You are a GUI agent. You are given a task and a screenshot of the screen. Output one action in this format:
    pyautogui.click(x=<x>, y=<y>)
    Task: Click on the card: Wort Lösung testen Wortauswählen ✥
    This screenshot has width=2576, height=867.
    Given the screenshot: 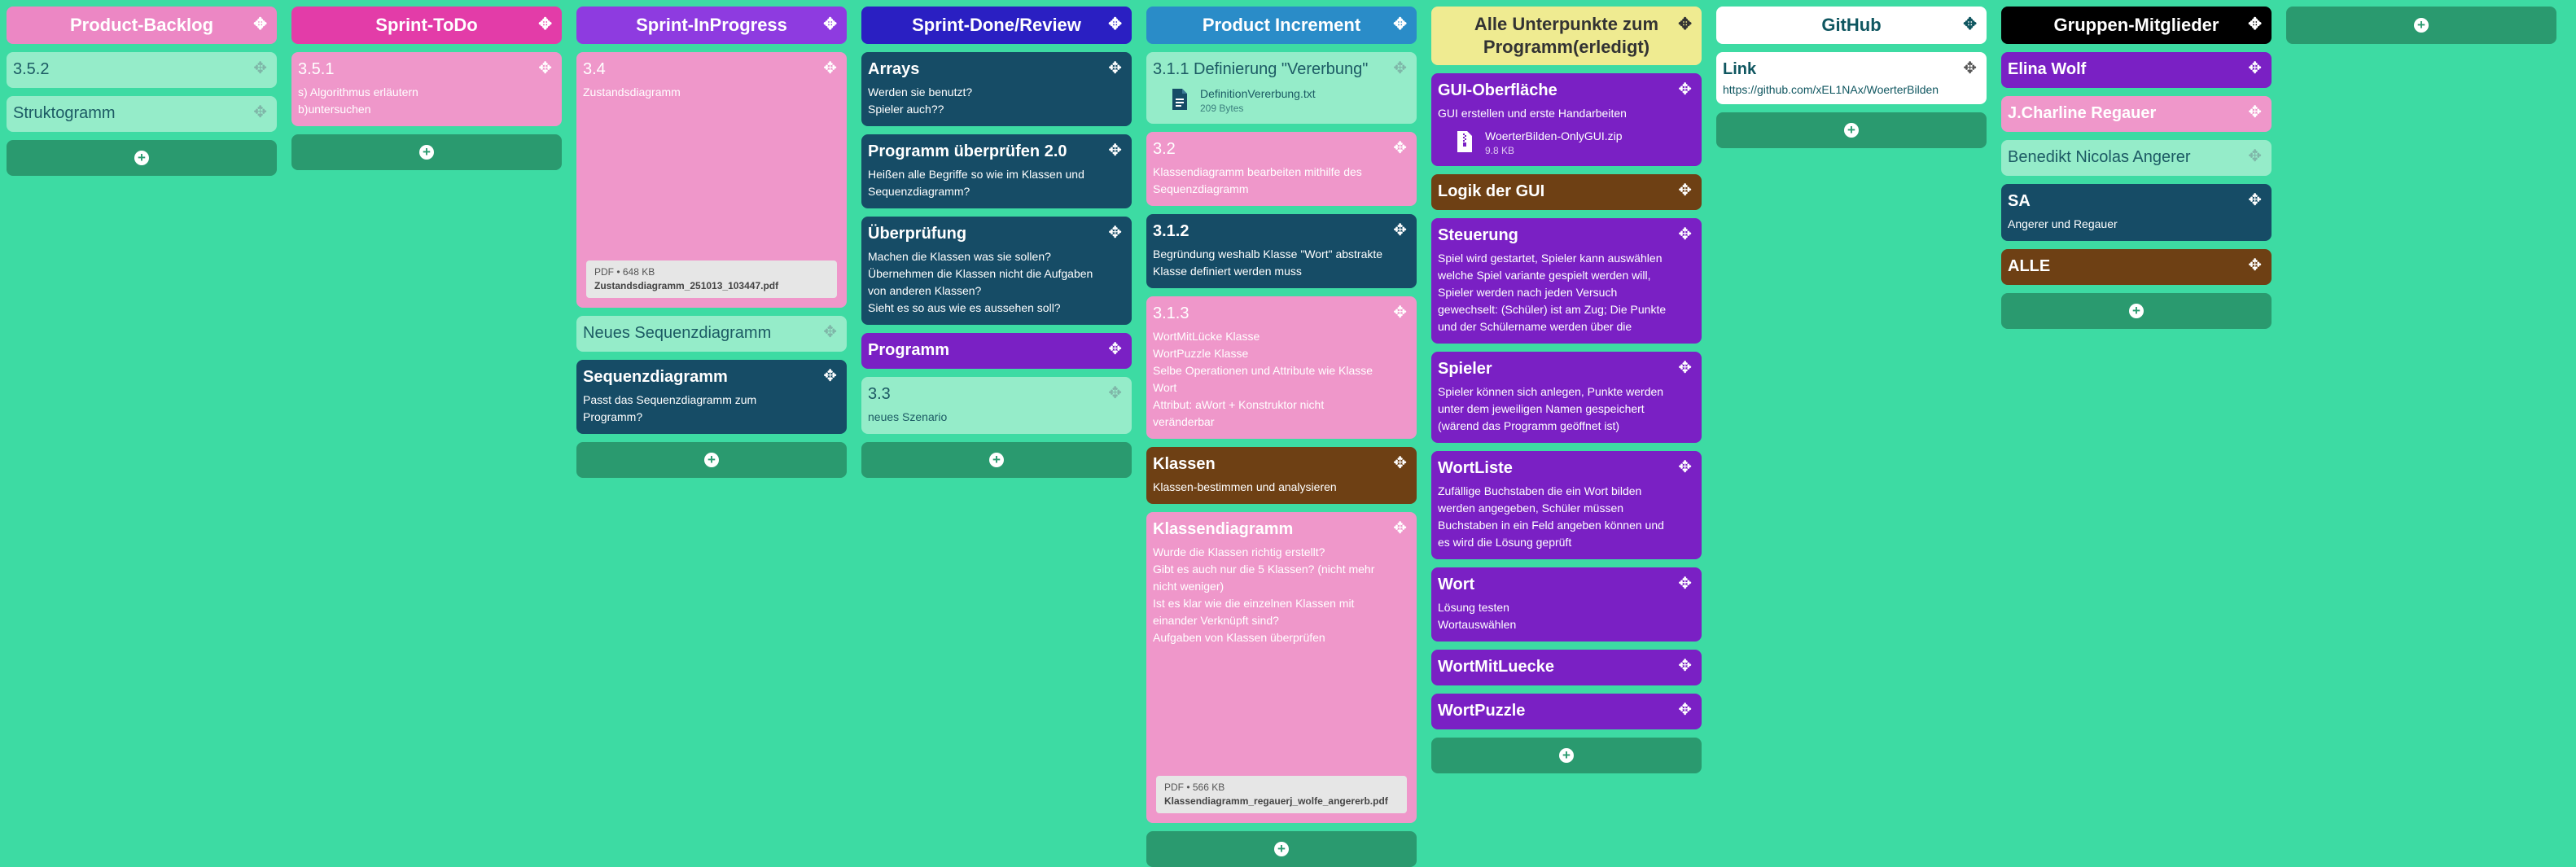 What is the action you would take?
    pyautogui.click(x=1566, y=604)
    